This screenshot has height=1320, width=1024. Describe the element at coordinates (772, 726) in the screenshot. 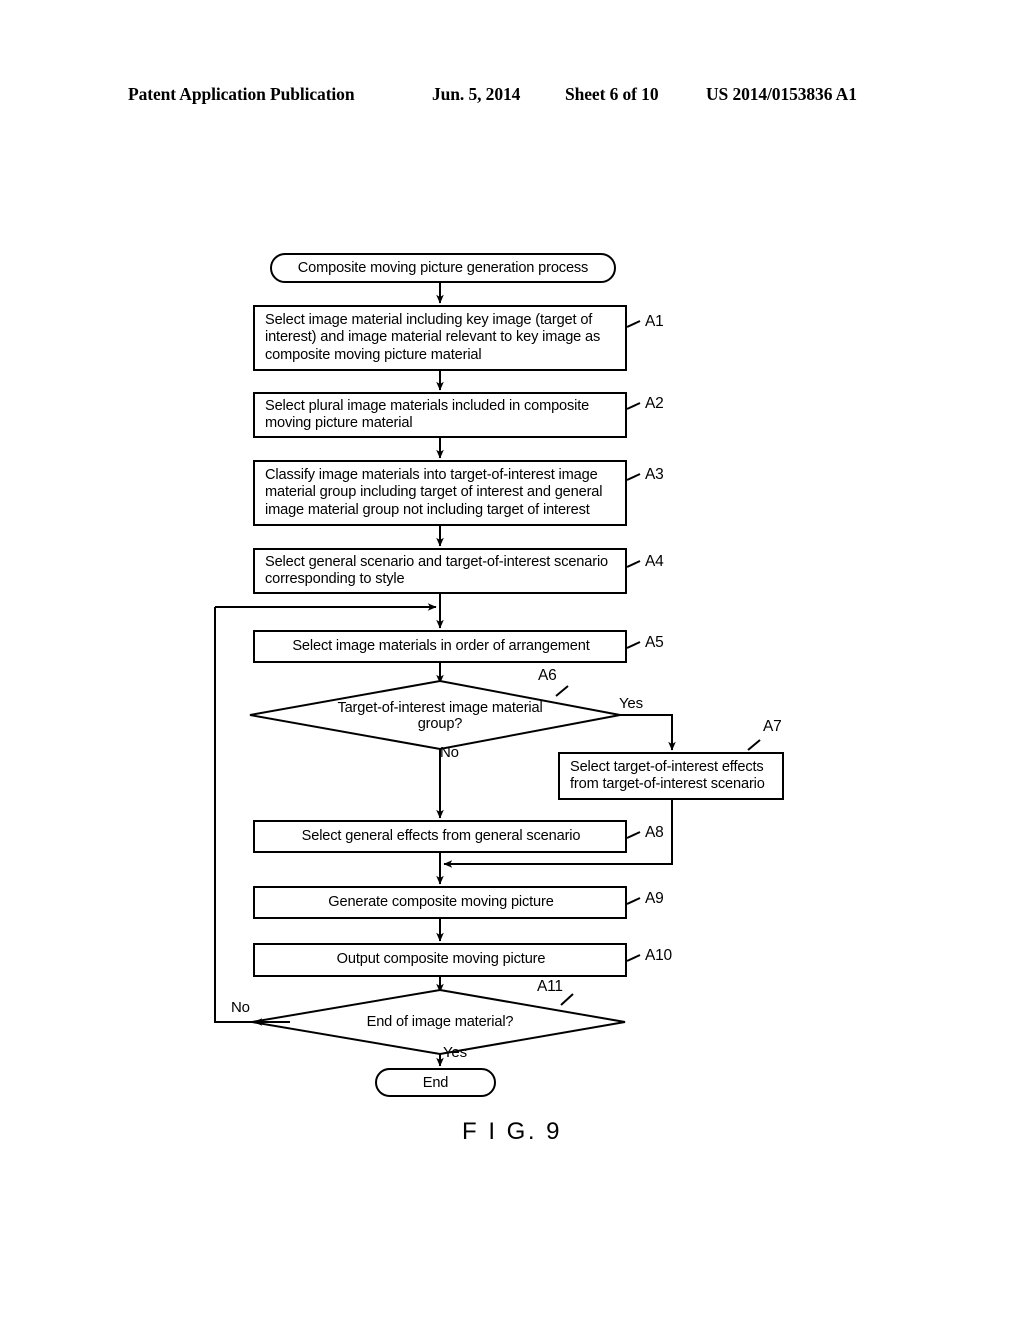

I see `reference-a7: A7` at that location.